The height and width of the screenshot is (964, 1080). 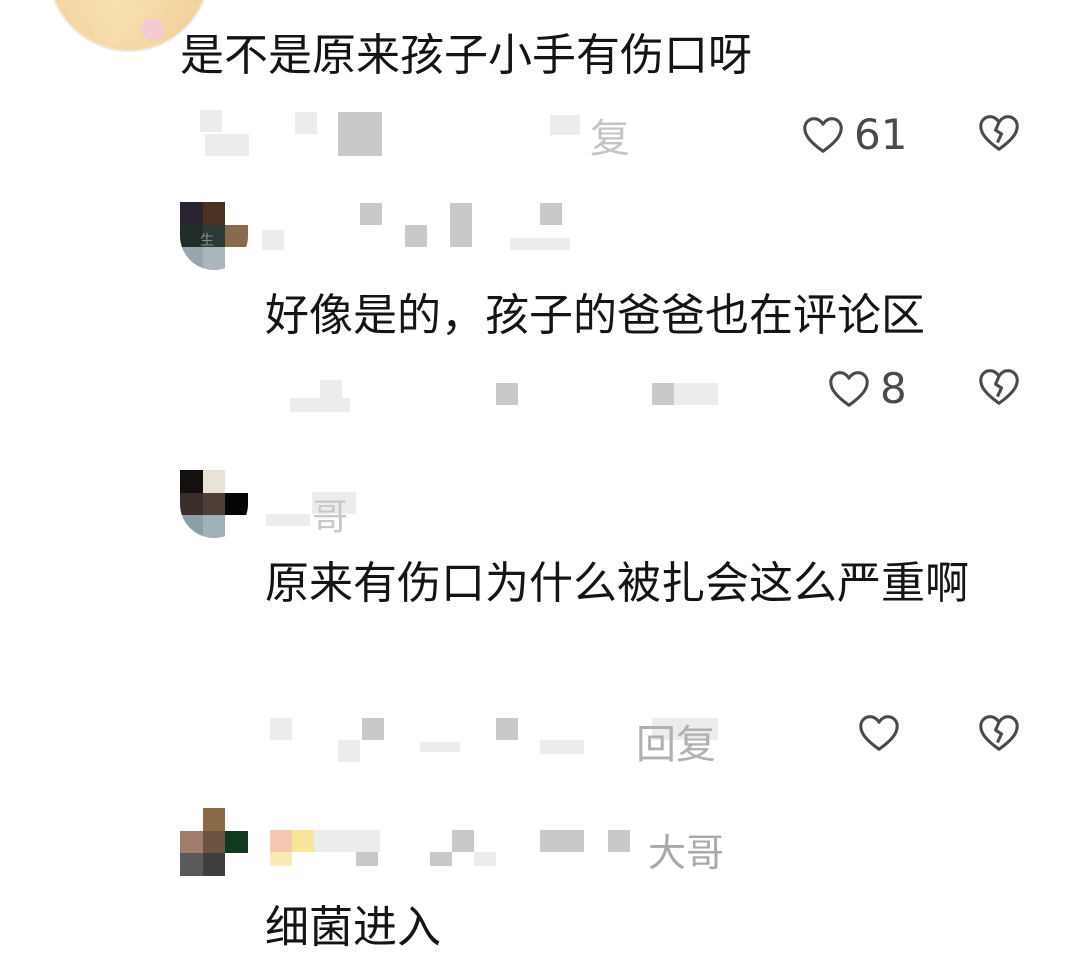 What do you see at coordinates (676, 741) in the screenshot?
I see `comment-3-reply-fragment: 回复` at bounding box center [676, 741].